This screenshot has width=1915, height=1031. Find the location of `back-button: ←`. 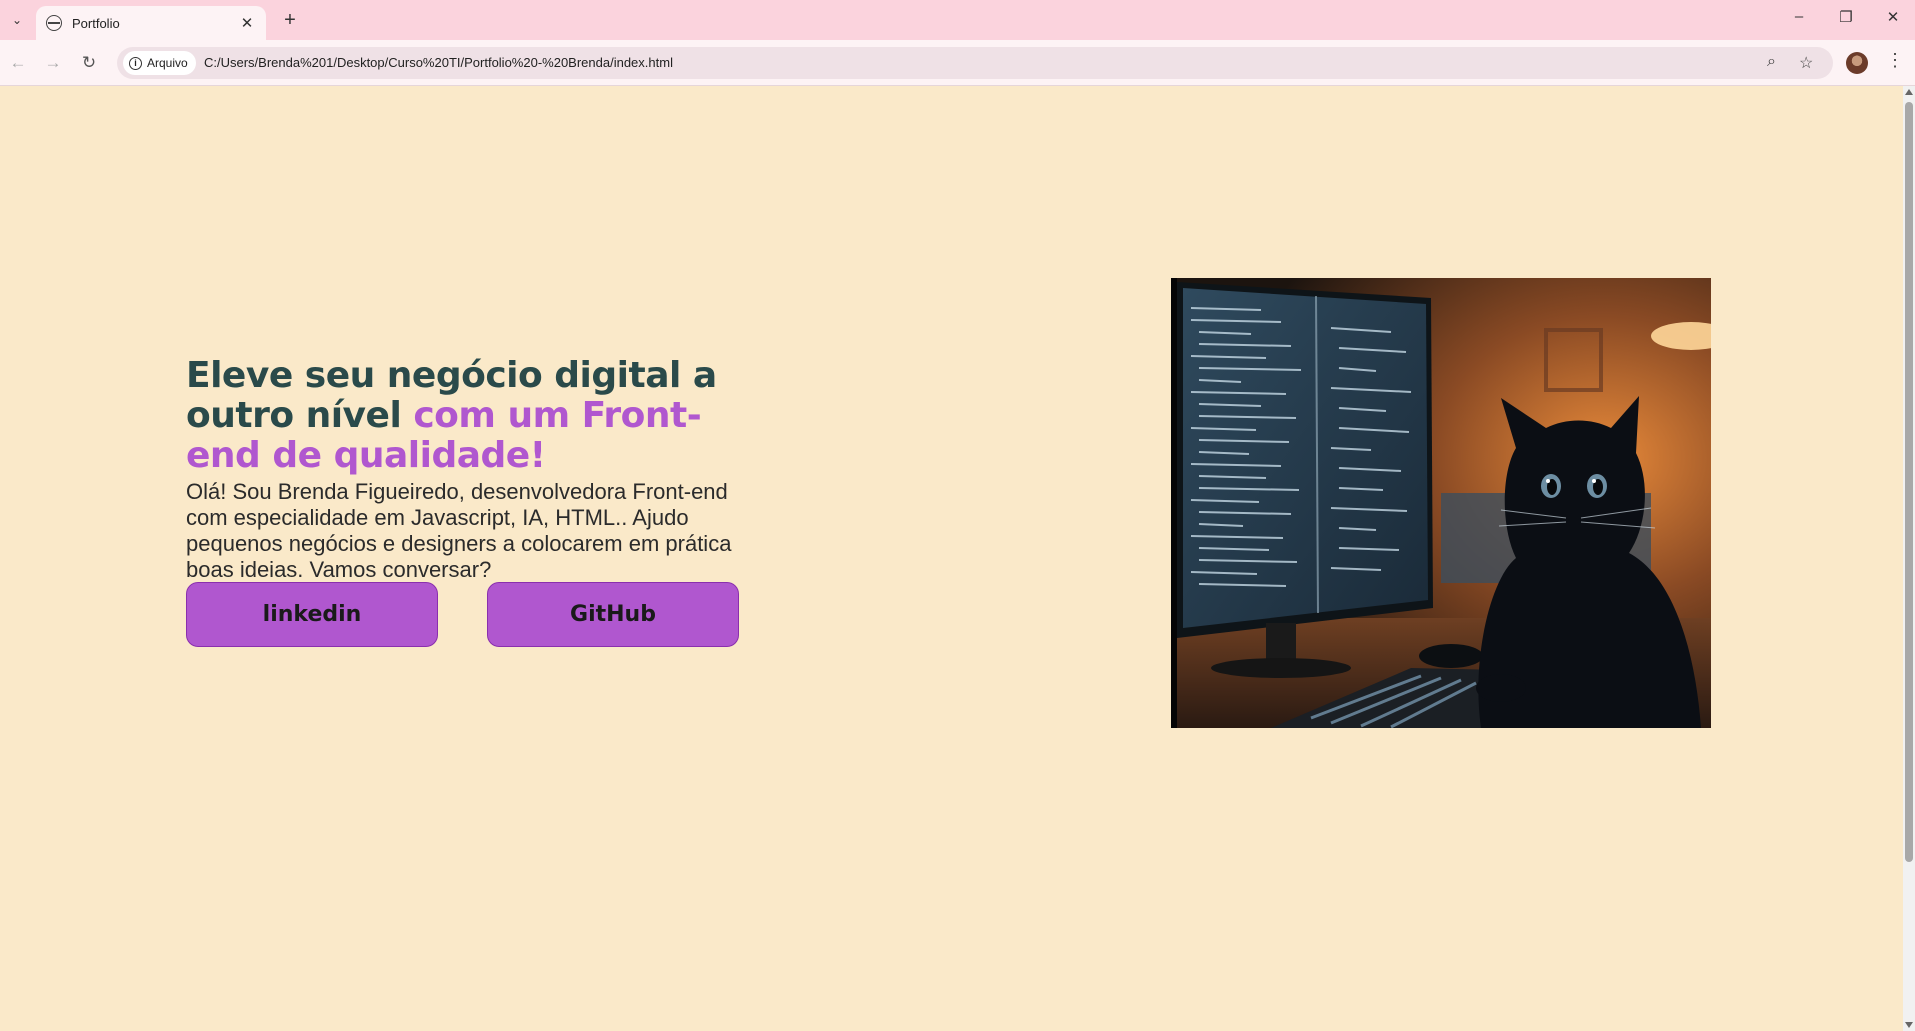

back-button: ← is located at coordinates (18, 63).